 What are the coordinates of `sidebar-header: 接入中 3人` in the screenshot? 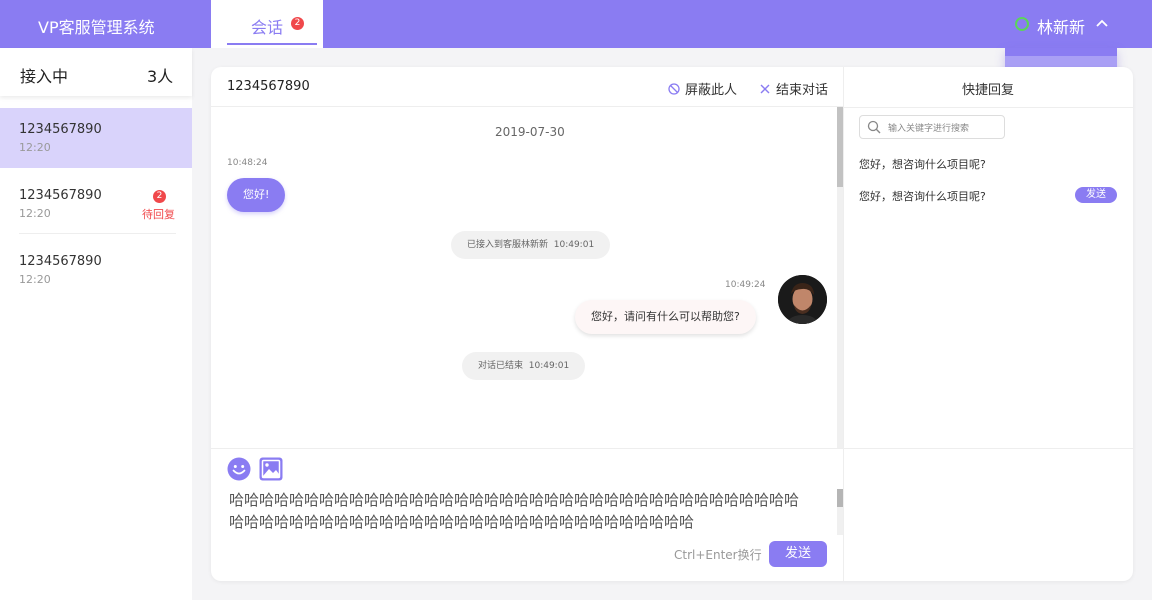 It's located at (96, 72).